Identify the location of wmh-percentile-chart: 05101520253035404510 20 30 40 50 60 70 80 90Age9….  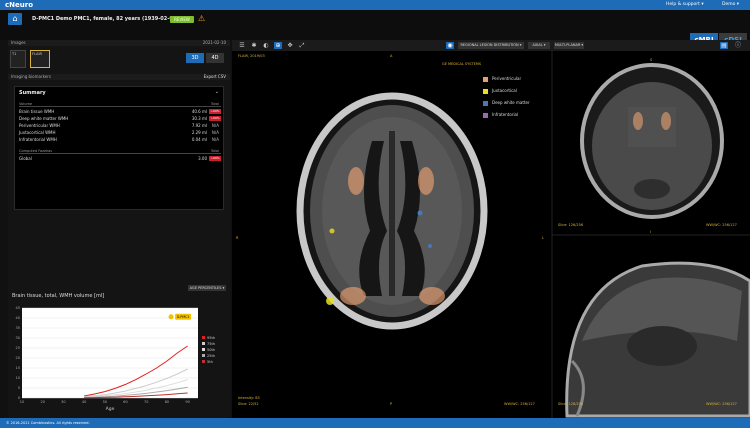
(116, 359).